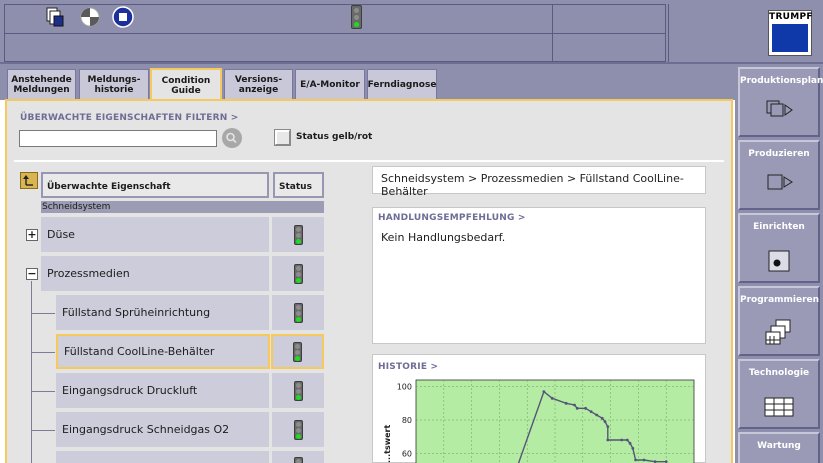  What do you see at coordinates (55, 17) in the screenshot?
I see `copy-pages-icon` at bounding box center [55, 17].